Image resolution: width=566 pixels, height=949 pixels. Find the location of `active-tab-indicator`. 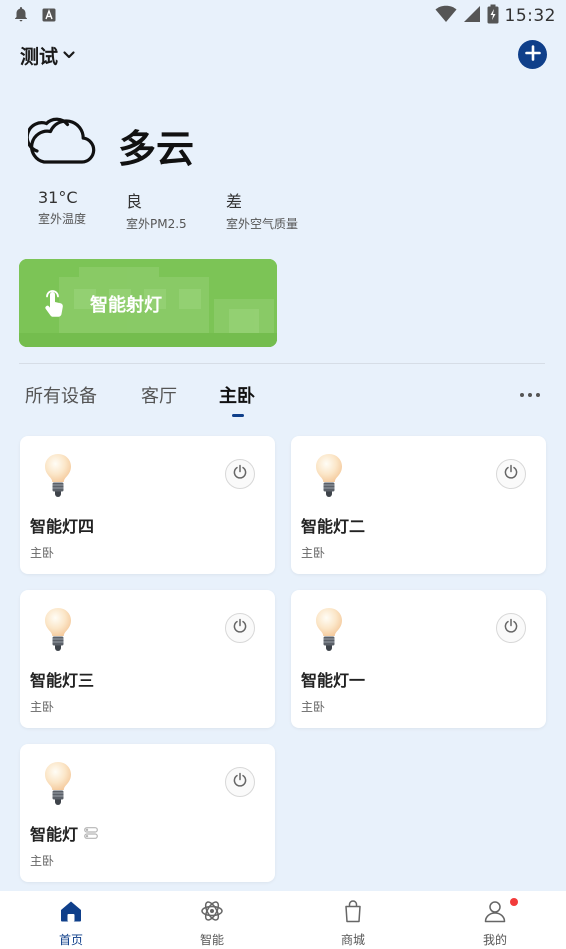

active-tab-indicator is located at coordinates (238, 415).